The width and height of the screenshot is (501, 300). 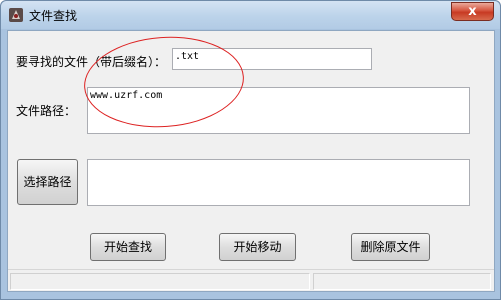 I want to click on start-move-button: 开始移动, so click(x=257, y=247).